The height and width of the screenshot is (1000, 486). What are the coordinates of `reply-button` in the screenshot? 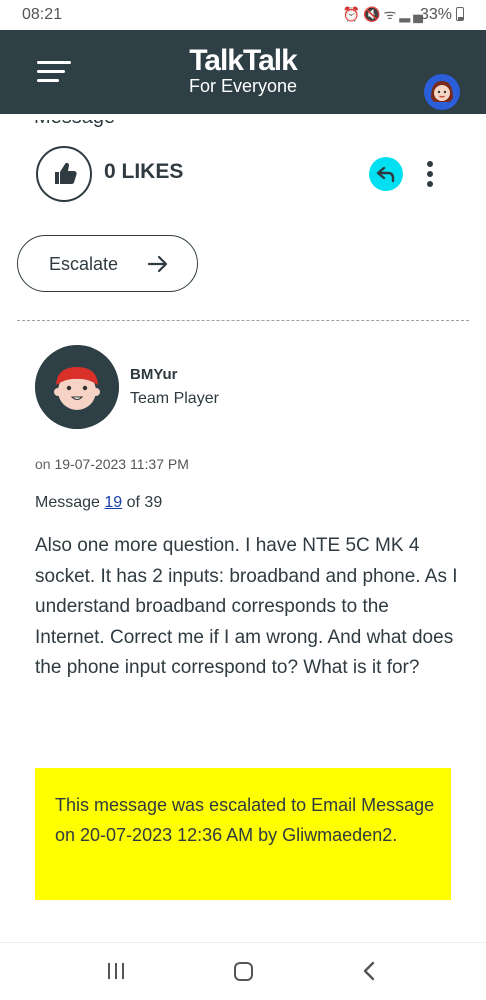 It's located at (386, 174).